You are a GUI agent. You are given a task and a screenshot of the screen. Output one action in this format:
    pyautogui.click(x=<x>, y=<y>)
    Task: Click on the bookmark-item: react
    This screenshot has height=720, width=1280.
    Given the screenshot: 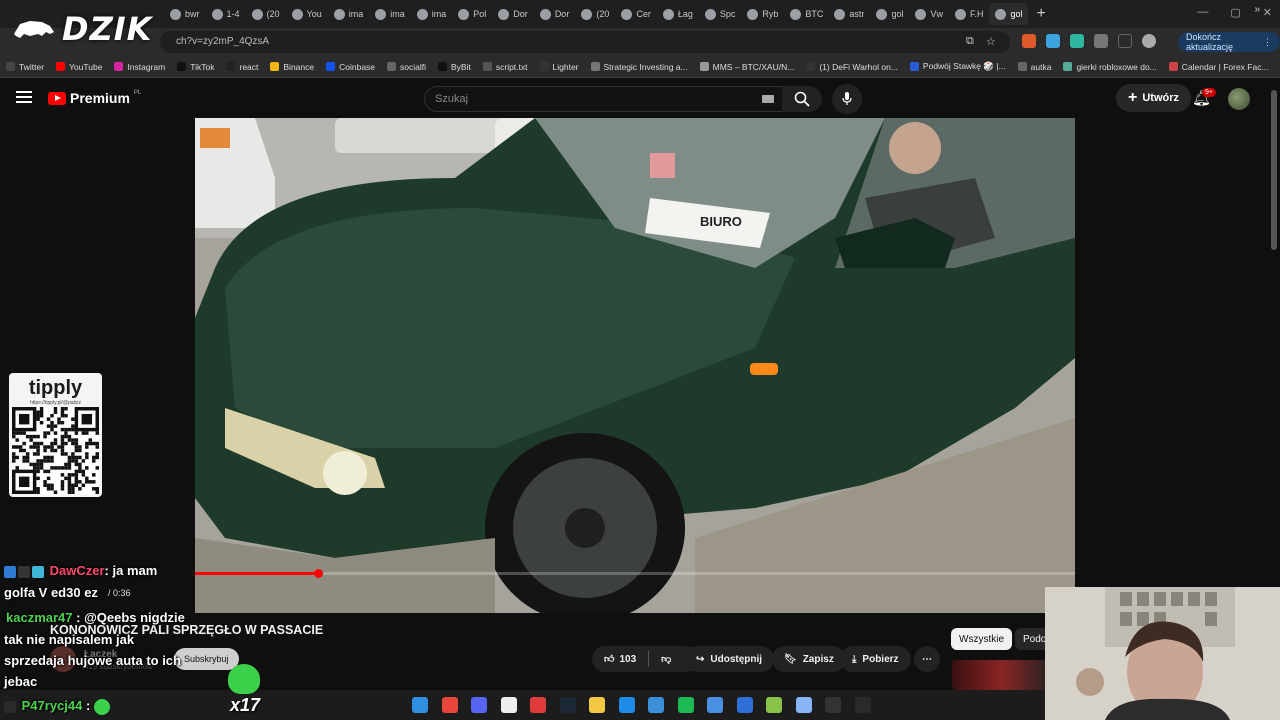 What is the action you would take?
    pyautogui.click(x=242, y=67)
    